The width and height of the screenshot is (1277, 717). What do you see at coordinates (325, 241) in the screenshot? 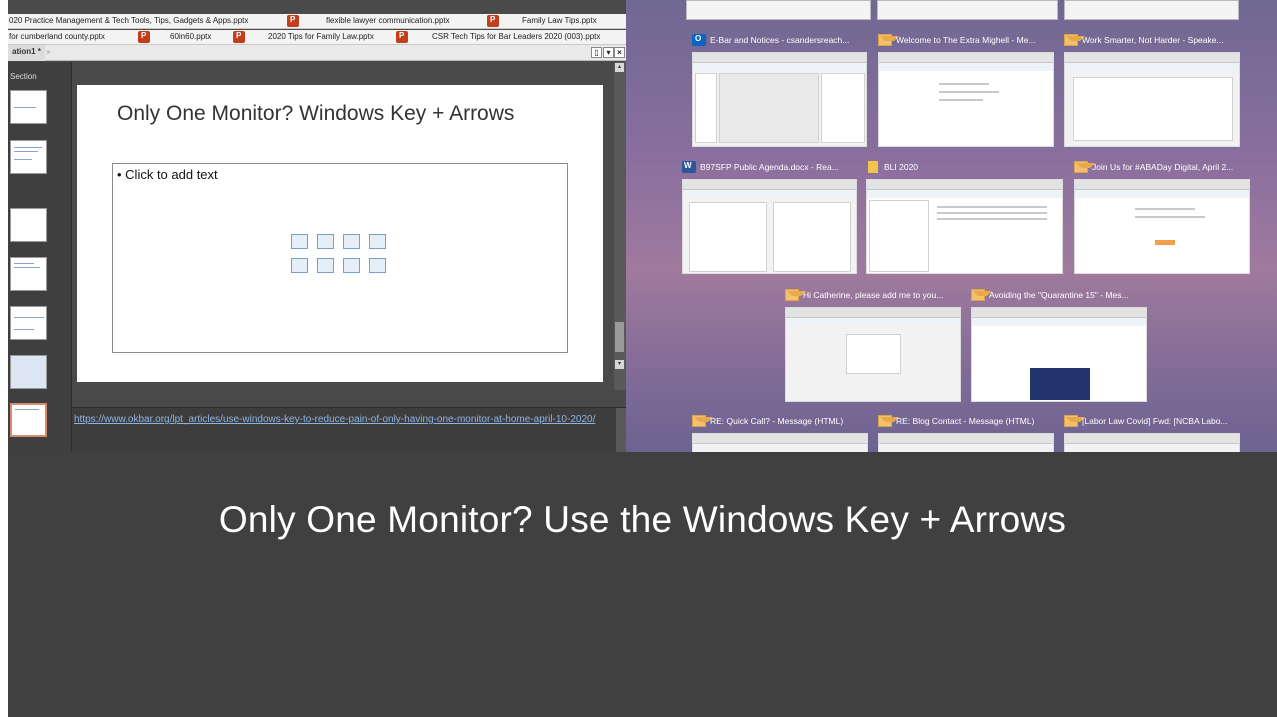
I see `insert-chart-icon` at bounding box center [325, 241].